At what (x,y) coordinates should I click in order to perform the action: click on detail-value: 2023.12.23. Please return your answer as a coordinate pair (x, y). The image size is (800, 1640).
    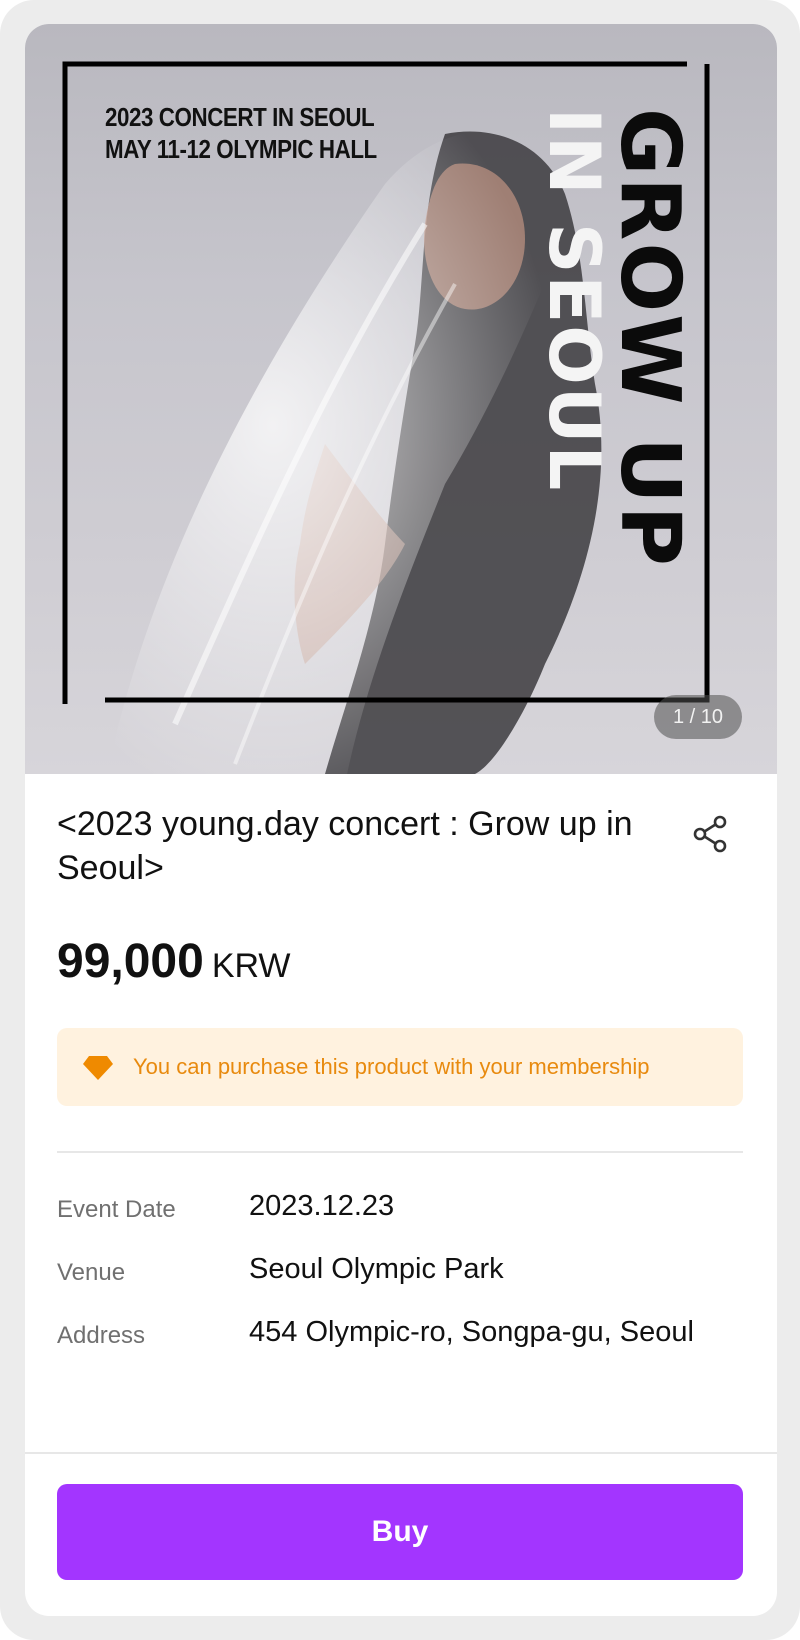
    Looking at the image, I should click on (322, 1206).